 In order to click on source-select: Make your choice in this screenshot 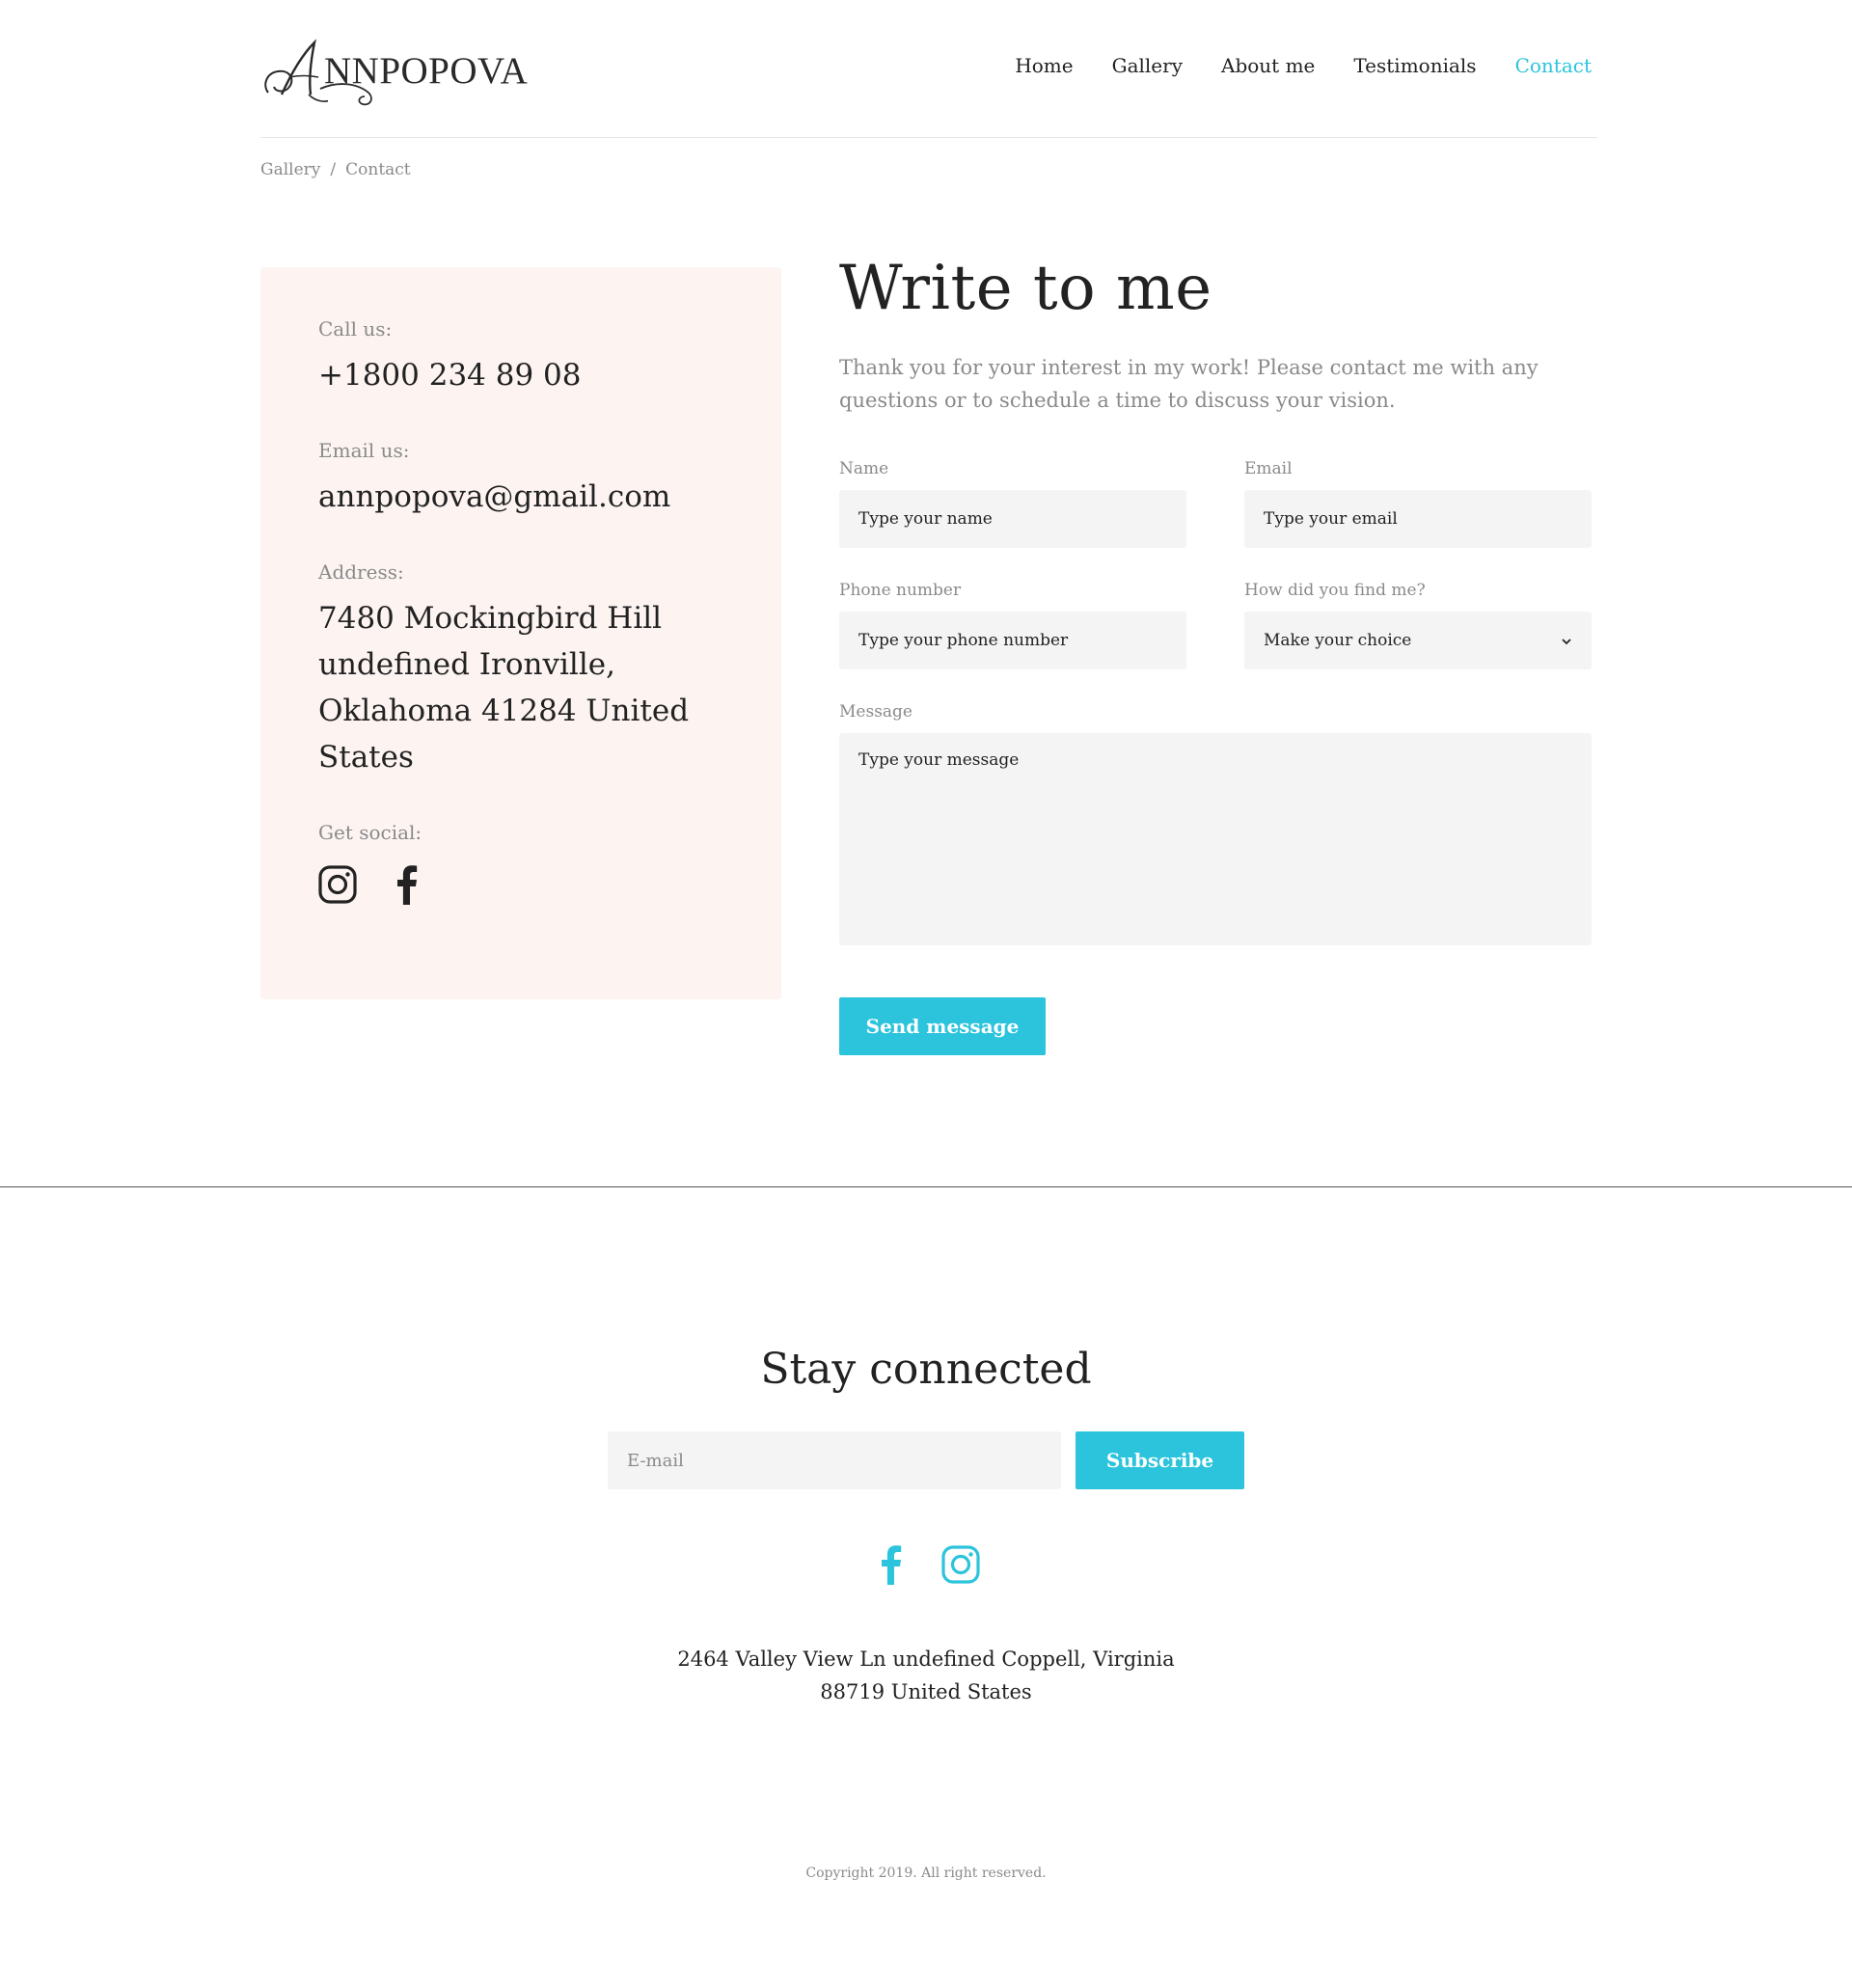, I will do `click(1418, 640)`.